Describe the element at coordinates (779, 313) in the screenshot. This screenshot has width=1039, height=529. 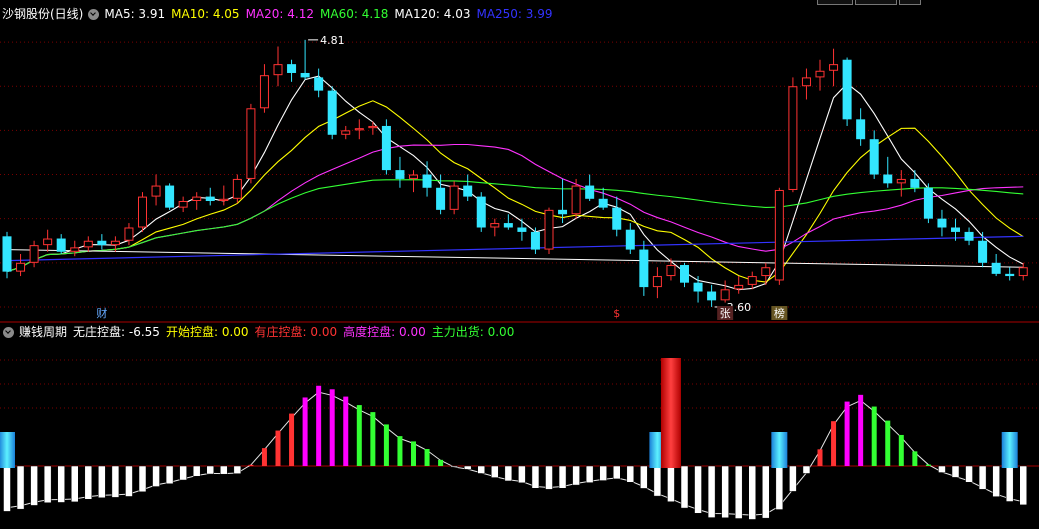
I see `event-marker: 榜` at that location.